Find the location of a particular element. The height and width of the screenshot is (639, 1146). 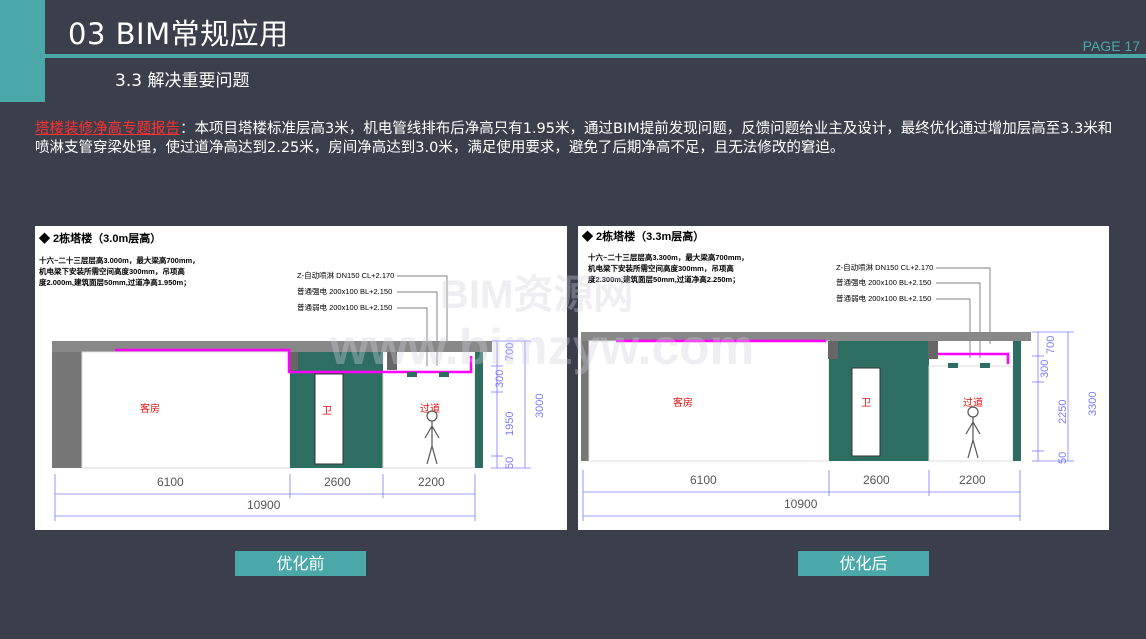

caption-before-button: 优化前 is located at coordinates (300, 563).